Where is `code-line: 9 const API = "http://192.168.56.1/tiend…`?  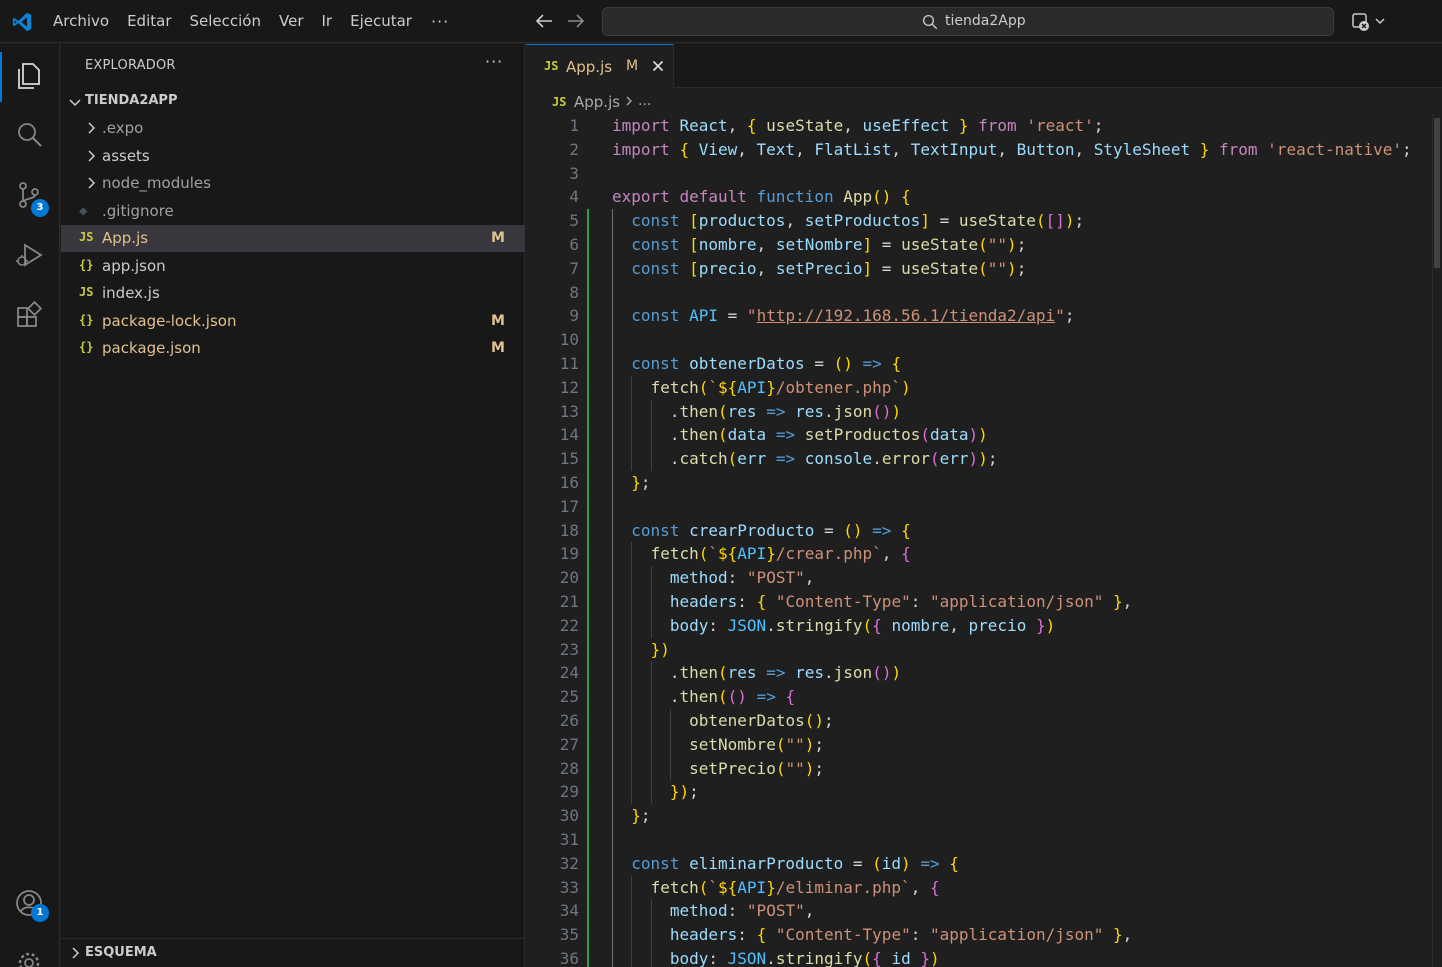
code-line: 9 const API = "http://192.168.56.1/tiend… is located at coordinates (984, 316).